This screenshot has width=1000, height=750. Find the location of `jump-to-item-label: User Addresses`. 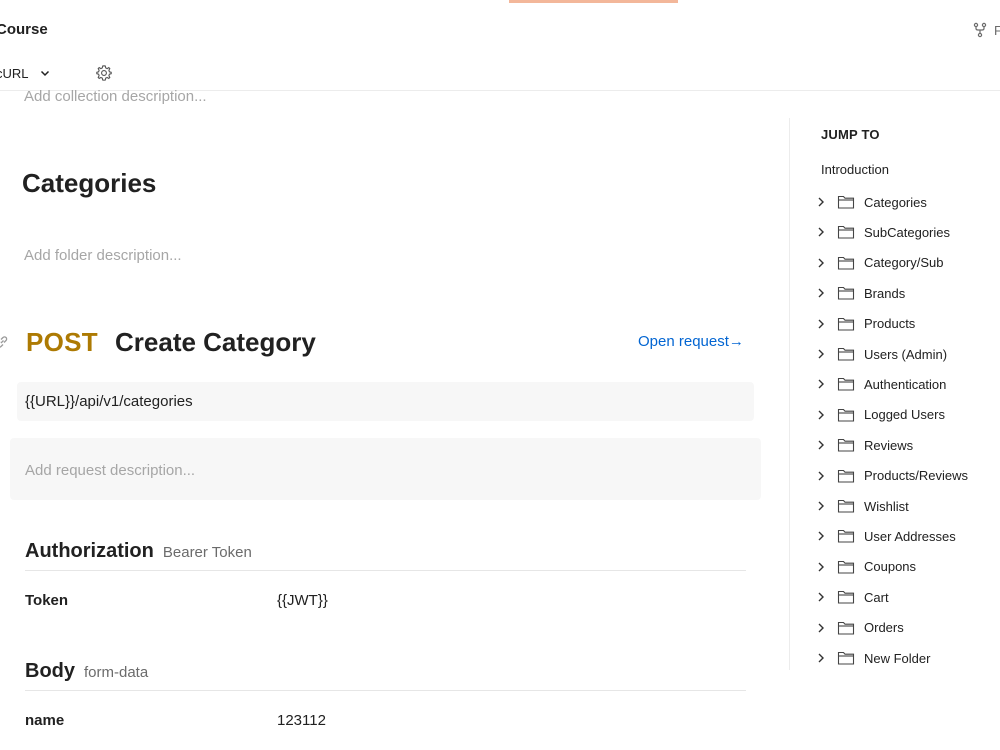

jump-to-item-label: User Addresses is located at coordinates (910, 536).